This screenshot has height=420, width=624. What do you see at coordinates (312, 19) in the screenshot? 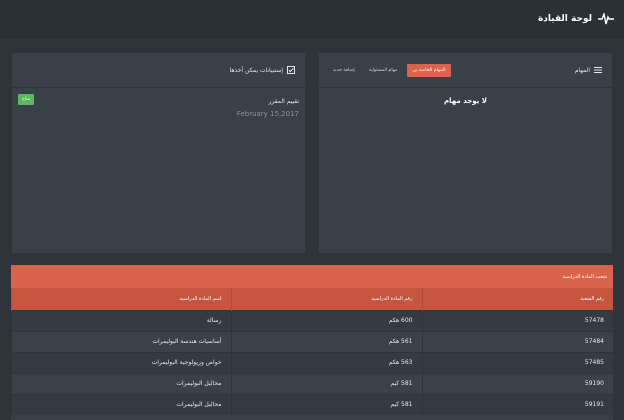
I see `top-bar: لوحة القيادة` at bounding box center [312, 19].